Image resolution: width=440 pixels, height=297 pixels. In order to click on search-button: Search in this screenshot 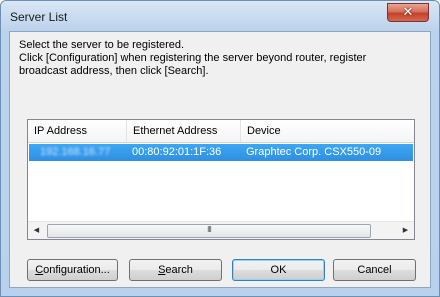, I will do `click(175, 270)`.